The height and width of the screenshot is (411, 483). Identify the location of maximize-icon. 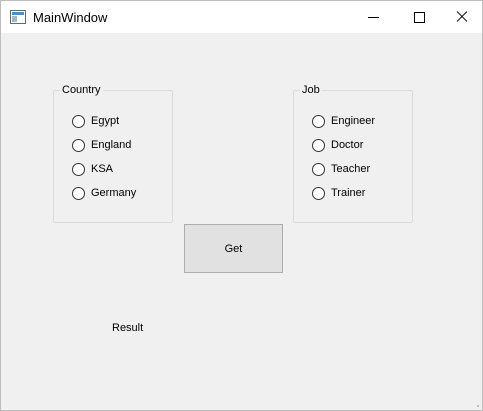
(419, 17).